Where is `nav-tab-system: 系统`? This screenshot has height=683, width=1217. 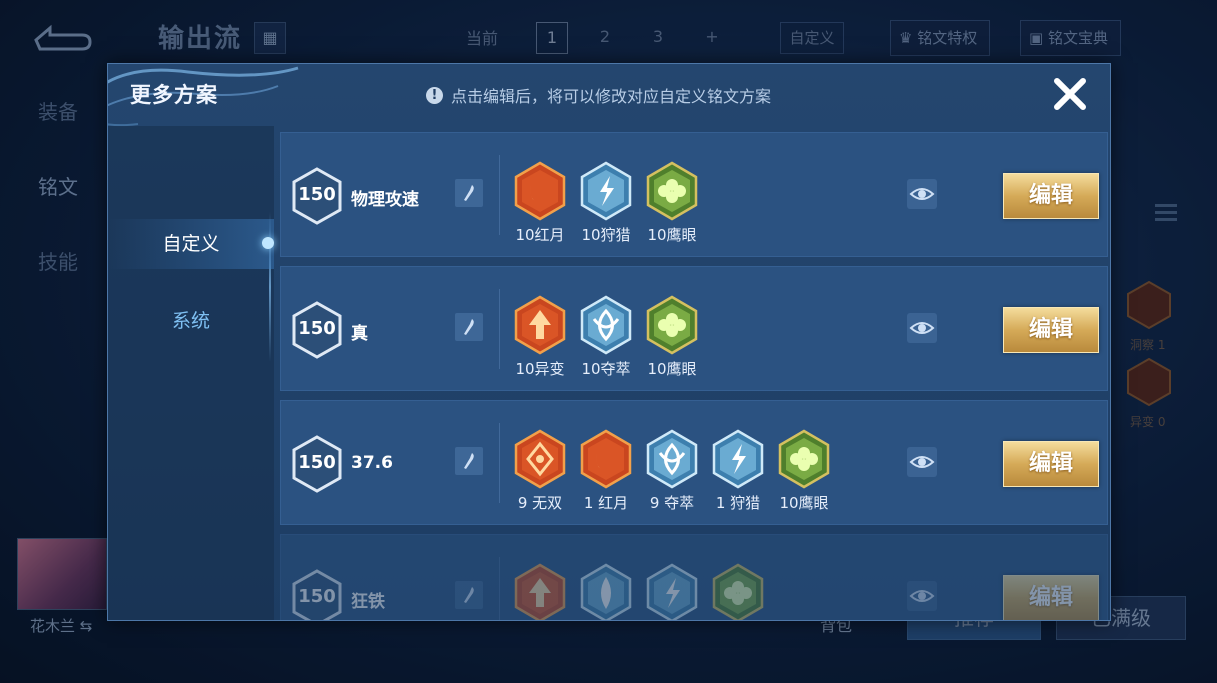 nav-tab-system: 系统 is located at coordinates (191, 321).